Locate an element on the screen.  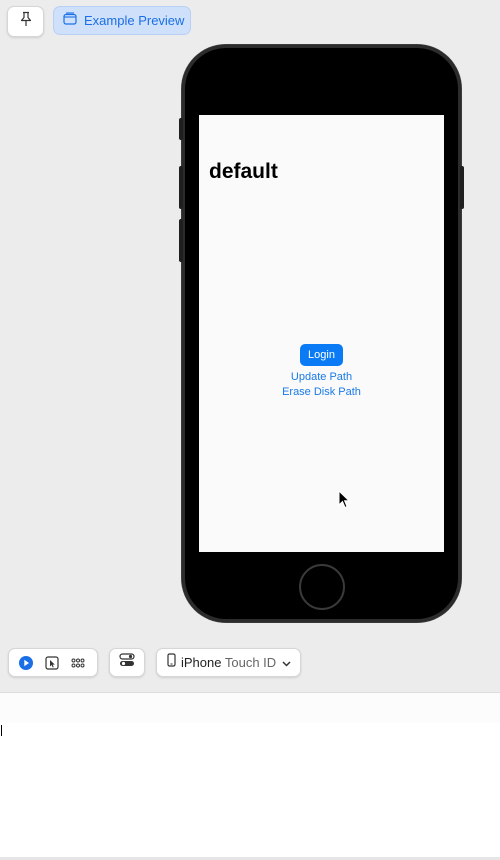
window-icon is located at coordinates (70, 20).